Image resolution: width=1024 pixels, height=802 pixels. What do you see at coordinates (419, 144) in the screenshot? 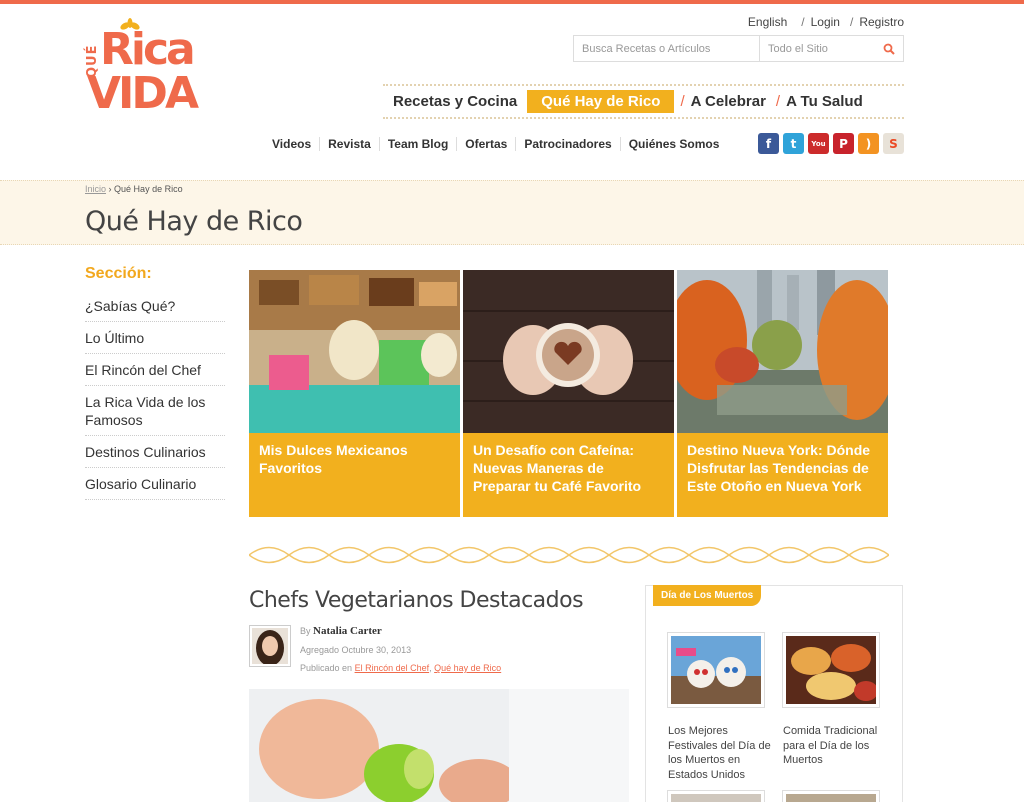
I see `subnav-team-blog: Team Blog` at bounding box center [419, 144].